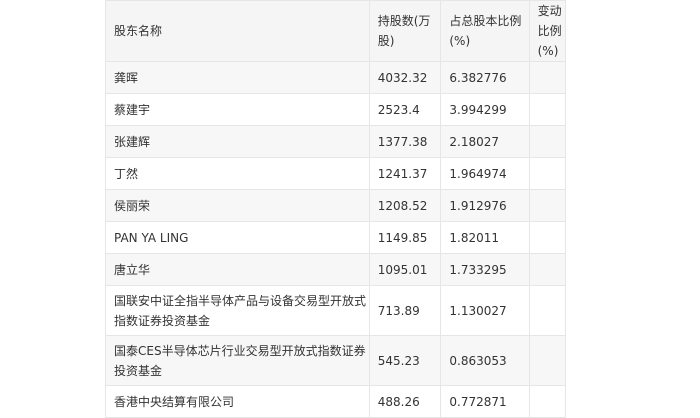 Image resolution: width=700 pixels, height=418 pixels. What do you see at coordinates (237, 109) in the screenshot?
I see `cell-shareholder-name: 蔡建宇` at bounding box center [237, 109].